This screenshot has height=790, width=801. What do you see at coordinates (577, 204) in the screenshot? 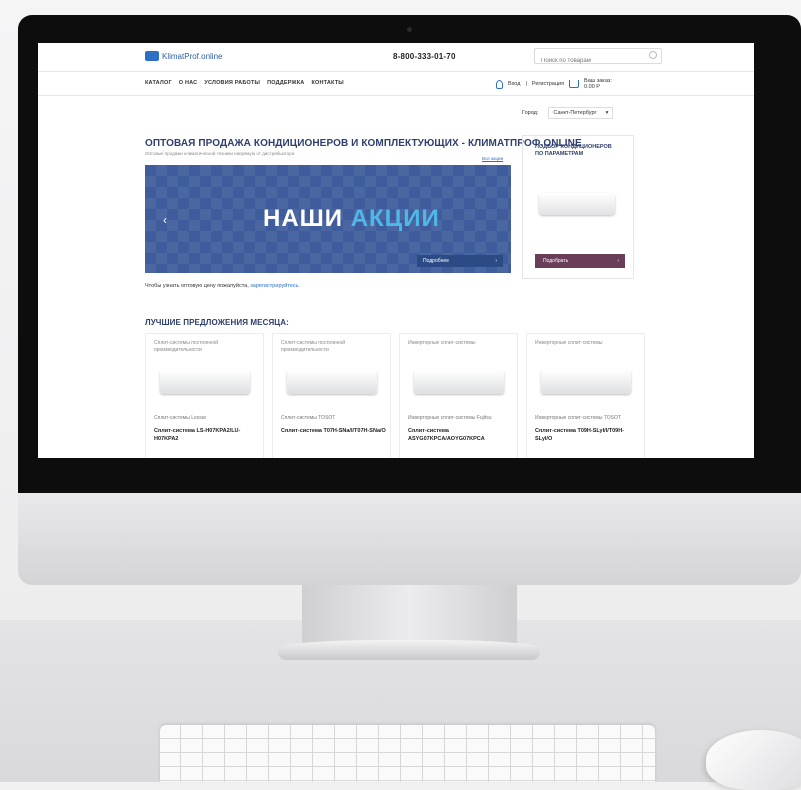
I see `air-conditioner-image` at bounding box center [577, 204].